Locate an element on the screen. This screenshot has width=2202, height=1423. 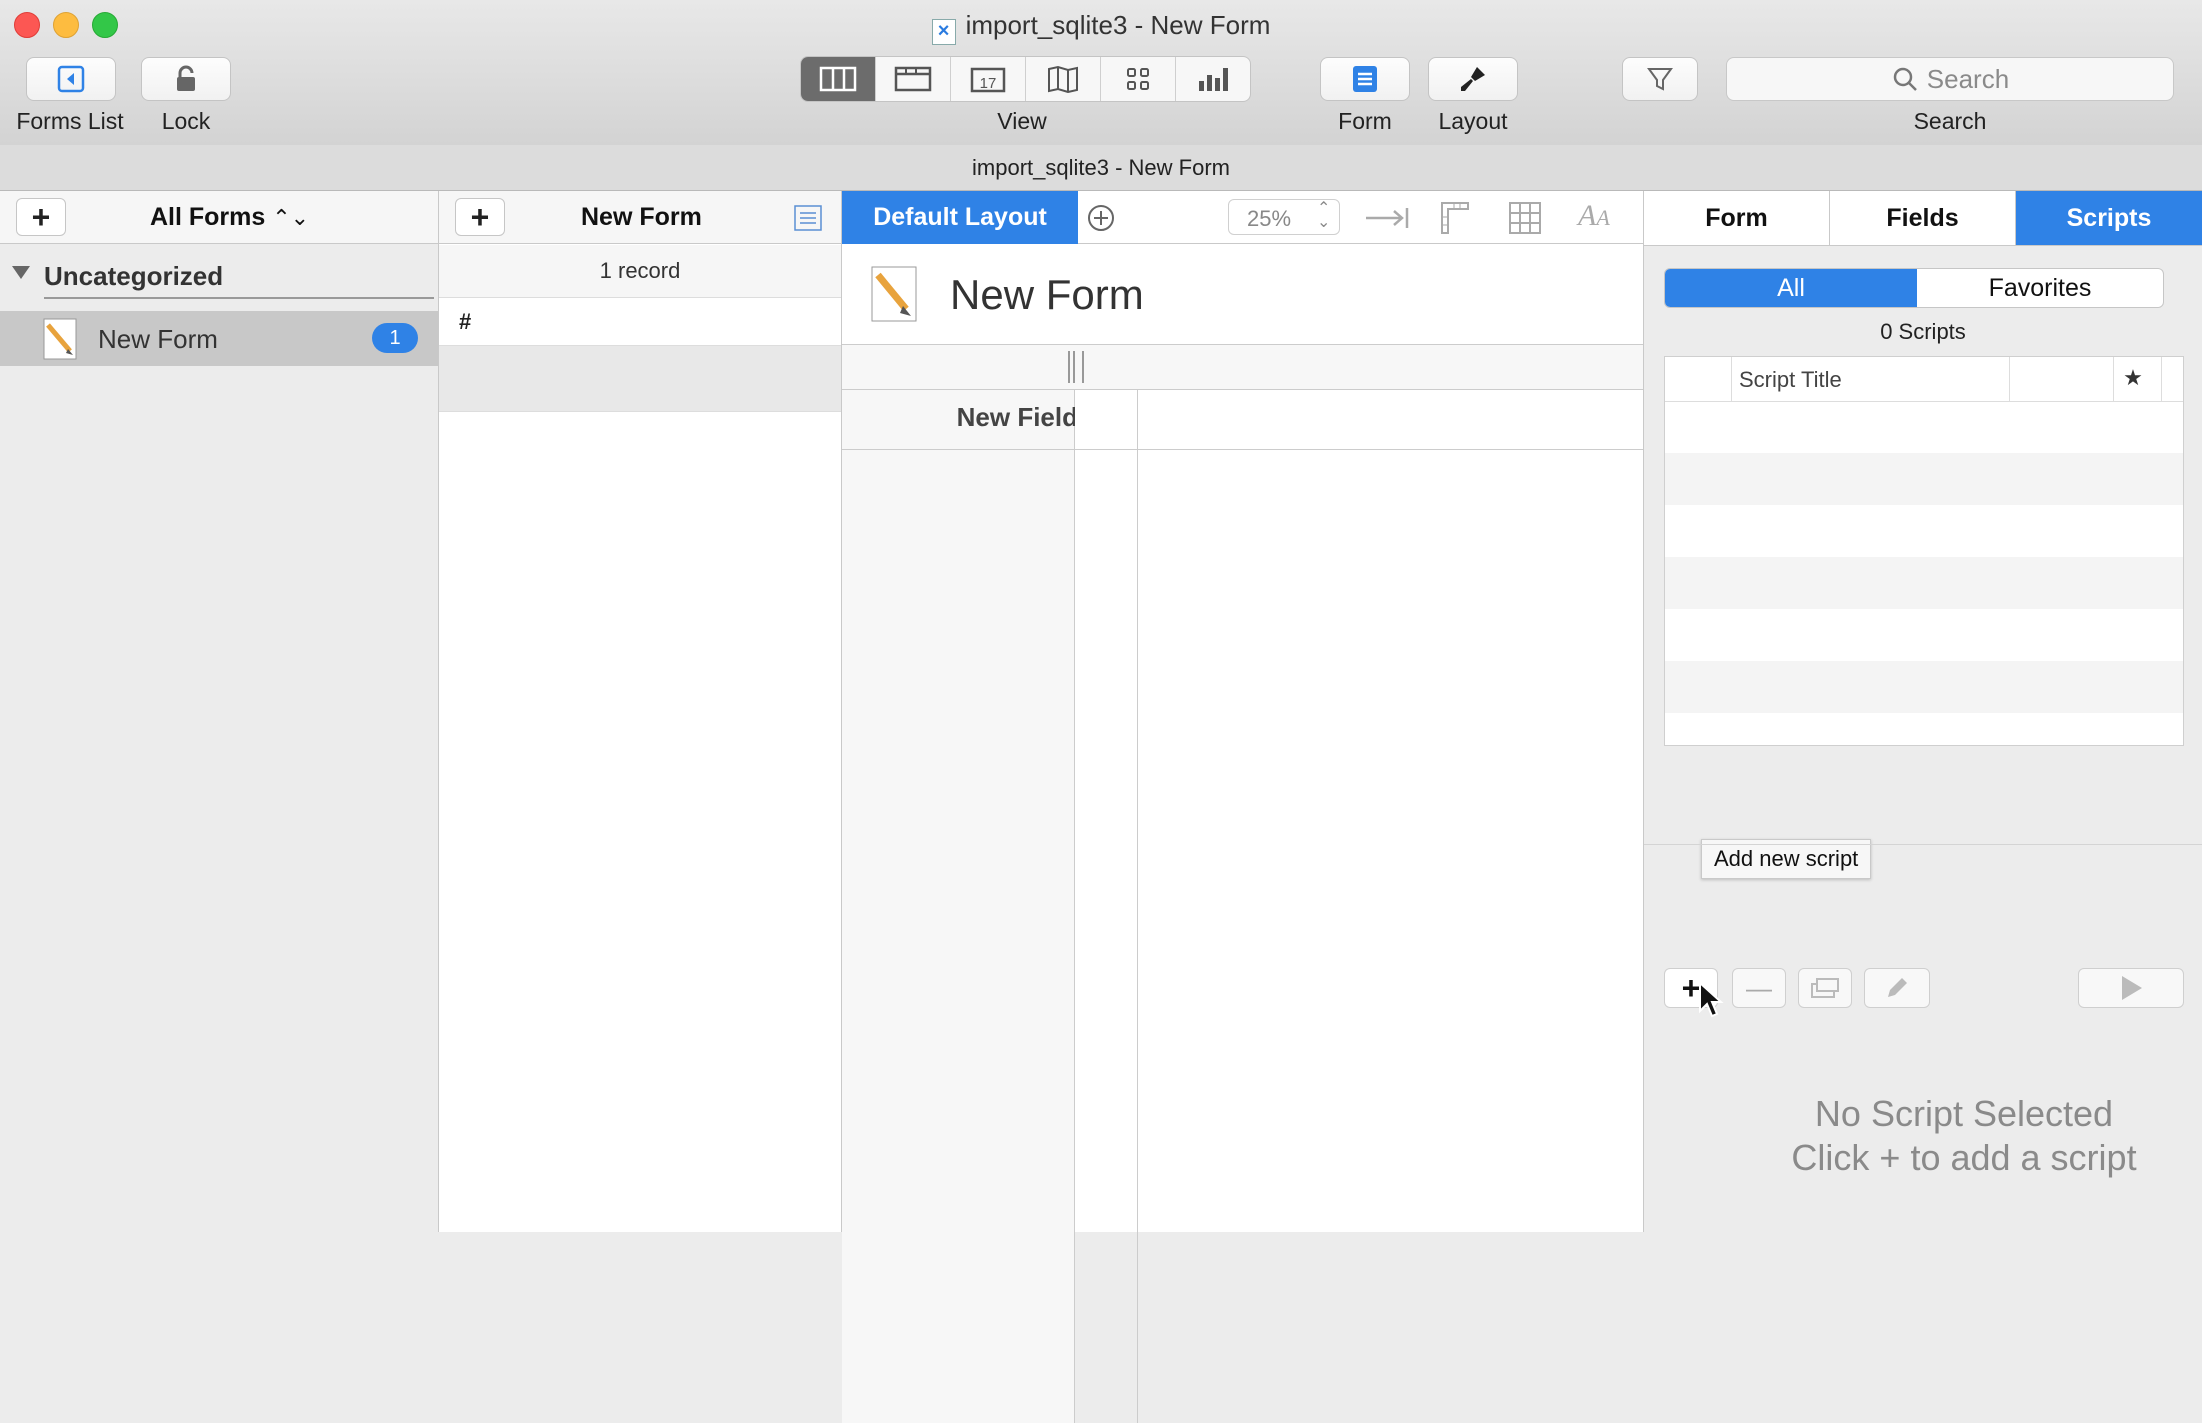
lock-icon is located at coordinates (186, 78).